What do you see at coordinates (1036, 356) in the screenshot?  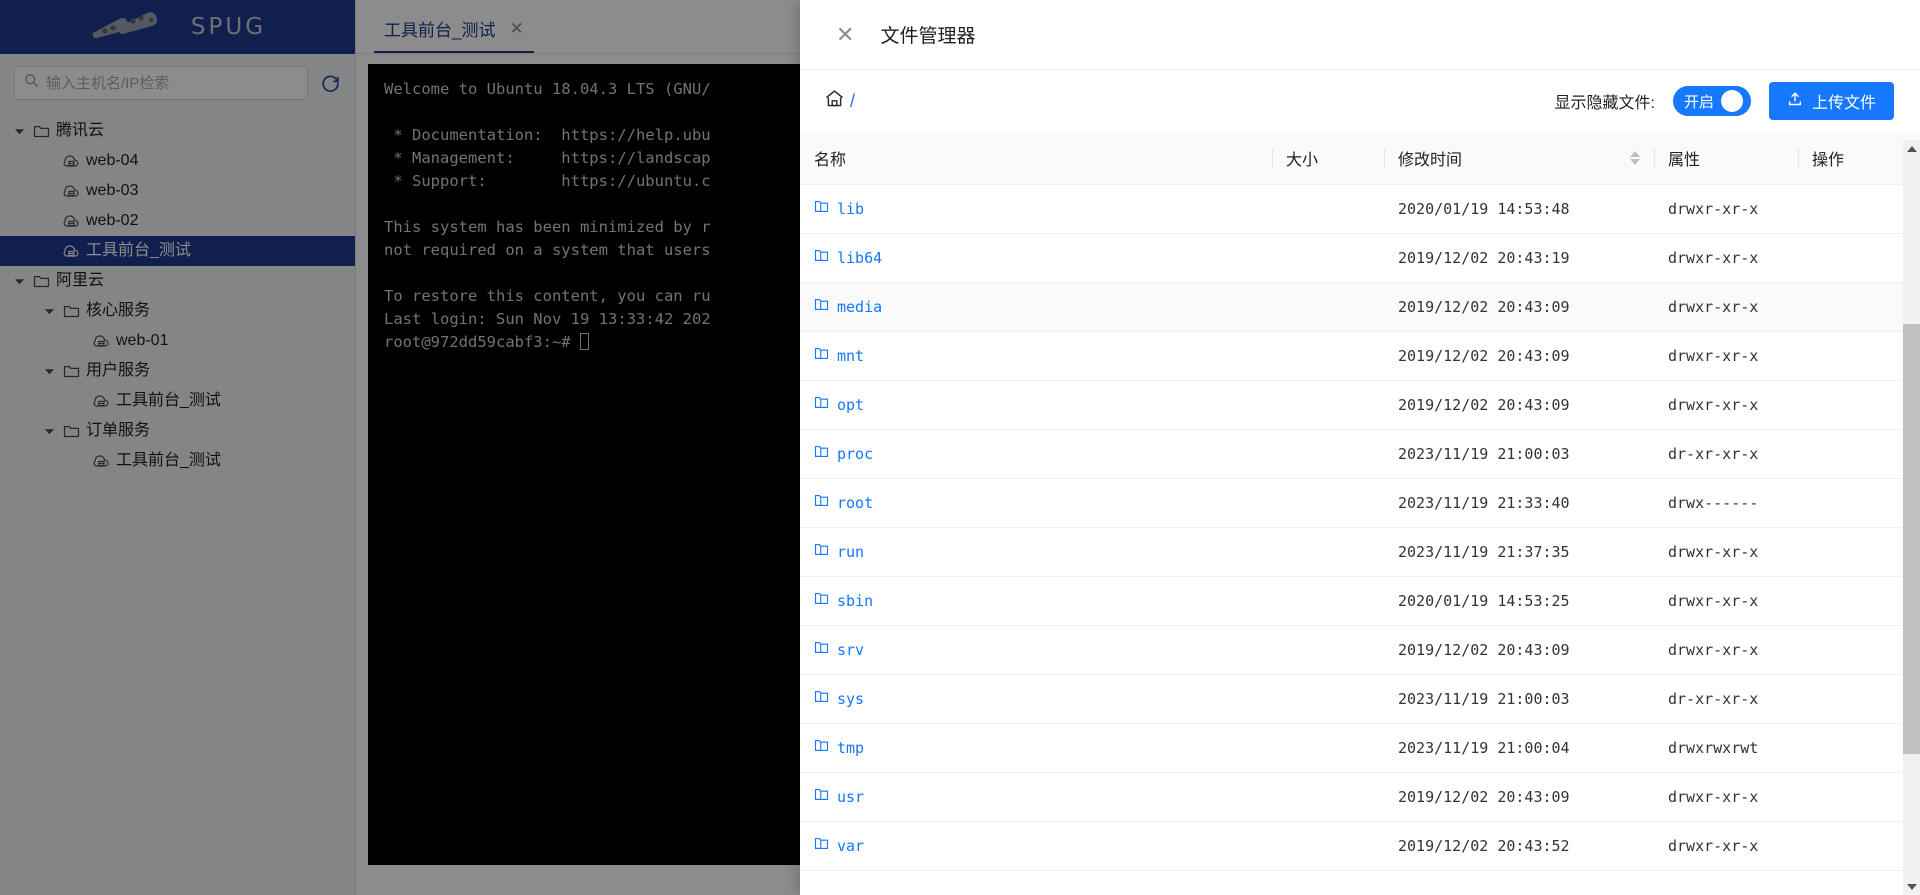 I see `cell-name: mnt` at bounding box center [1036, 356].